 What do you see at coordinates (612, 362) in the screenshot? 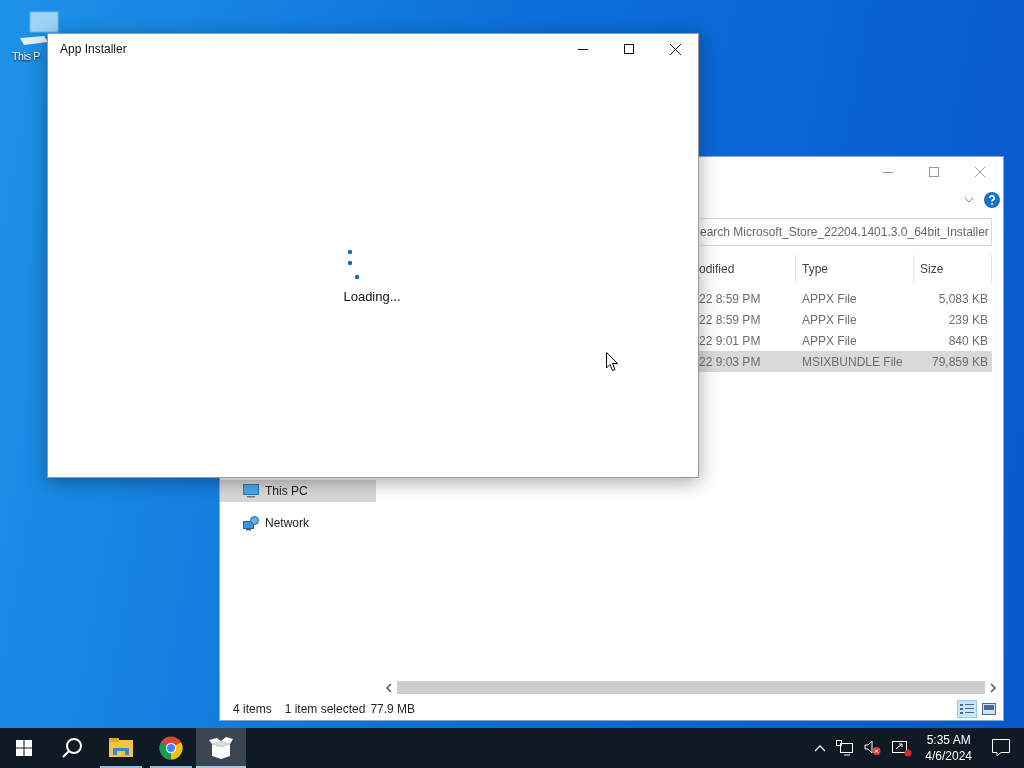
I see `cursor-icon` at bounding box center [612, 362].